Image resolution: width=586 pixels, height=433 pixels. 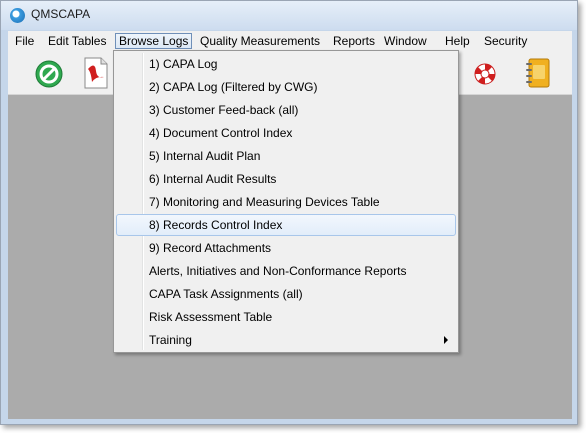 What do you see at coordinates (260, 41) in the screenshot?
I see `menu-quality-measurements: Quality Measurements` at bounding box center [260, 41].